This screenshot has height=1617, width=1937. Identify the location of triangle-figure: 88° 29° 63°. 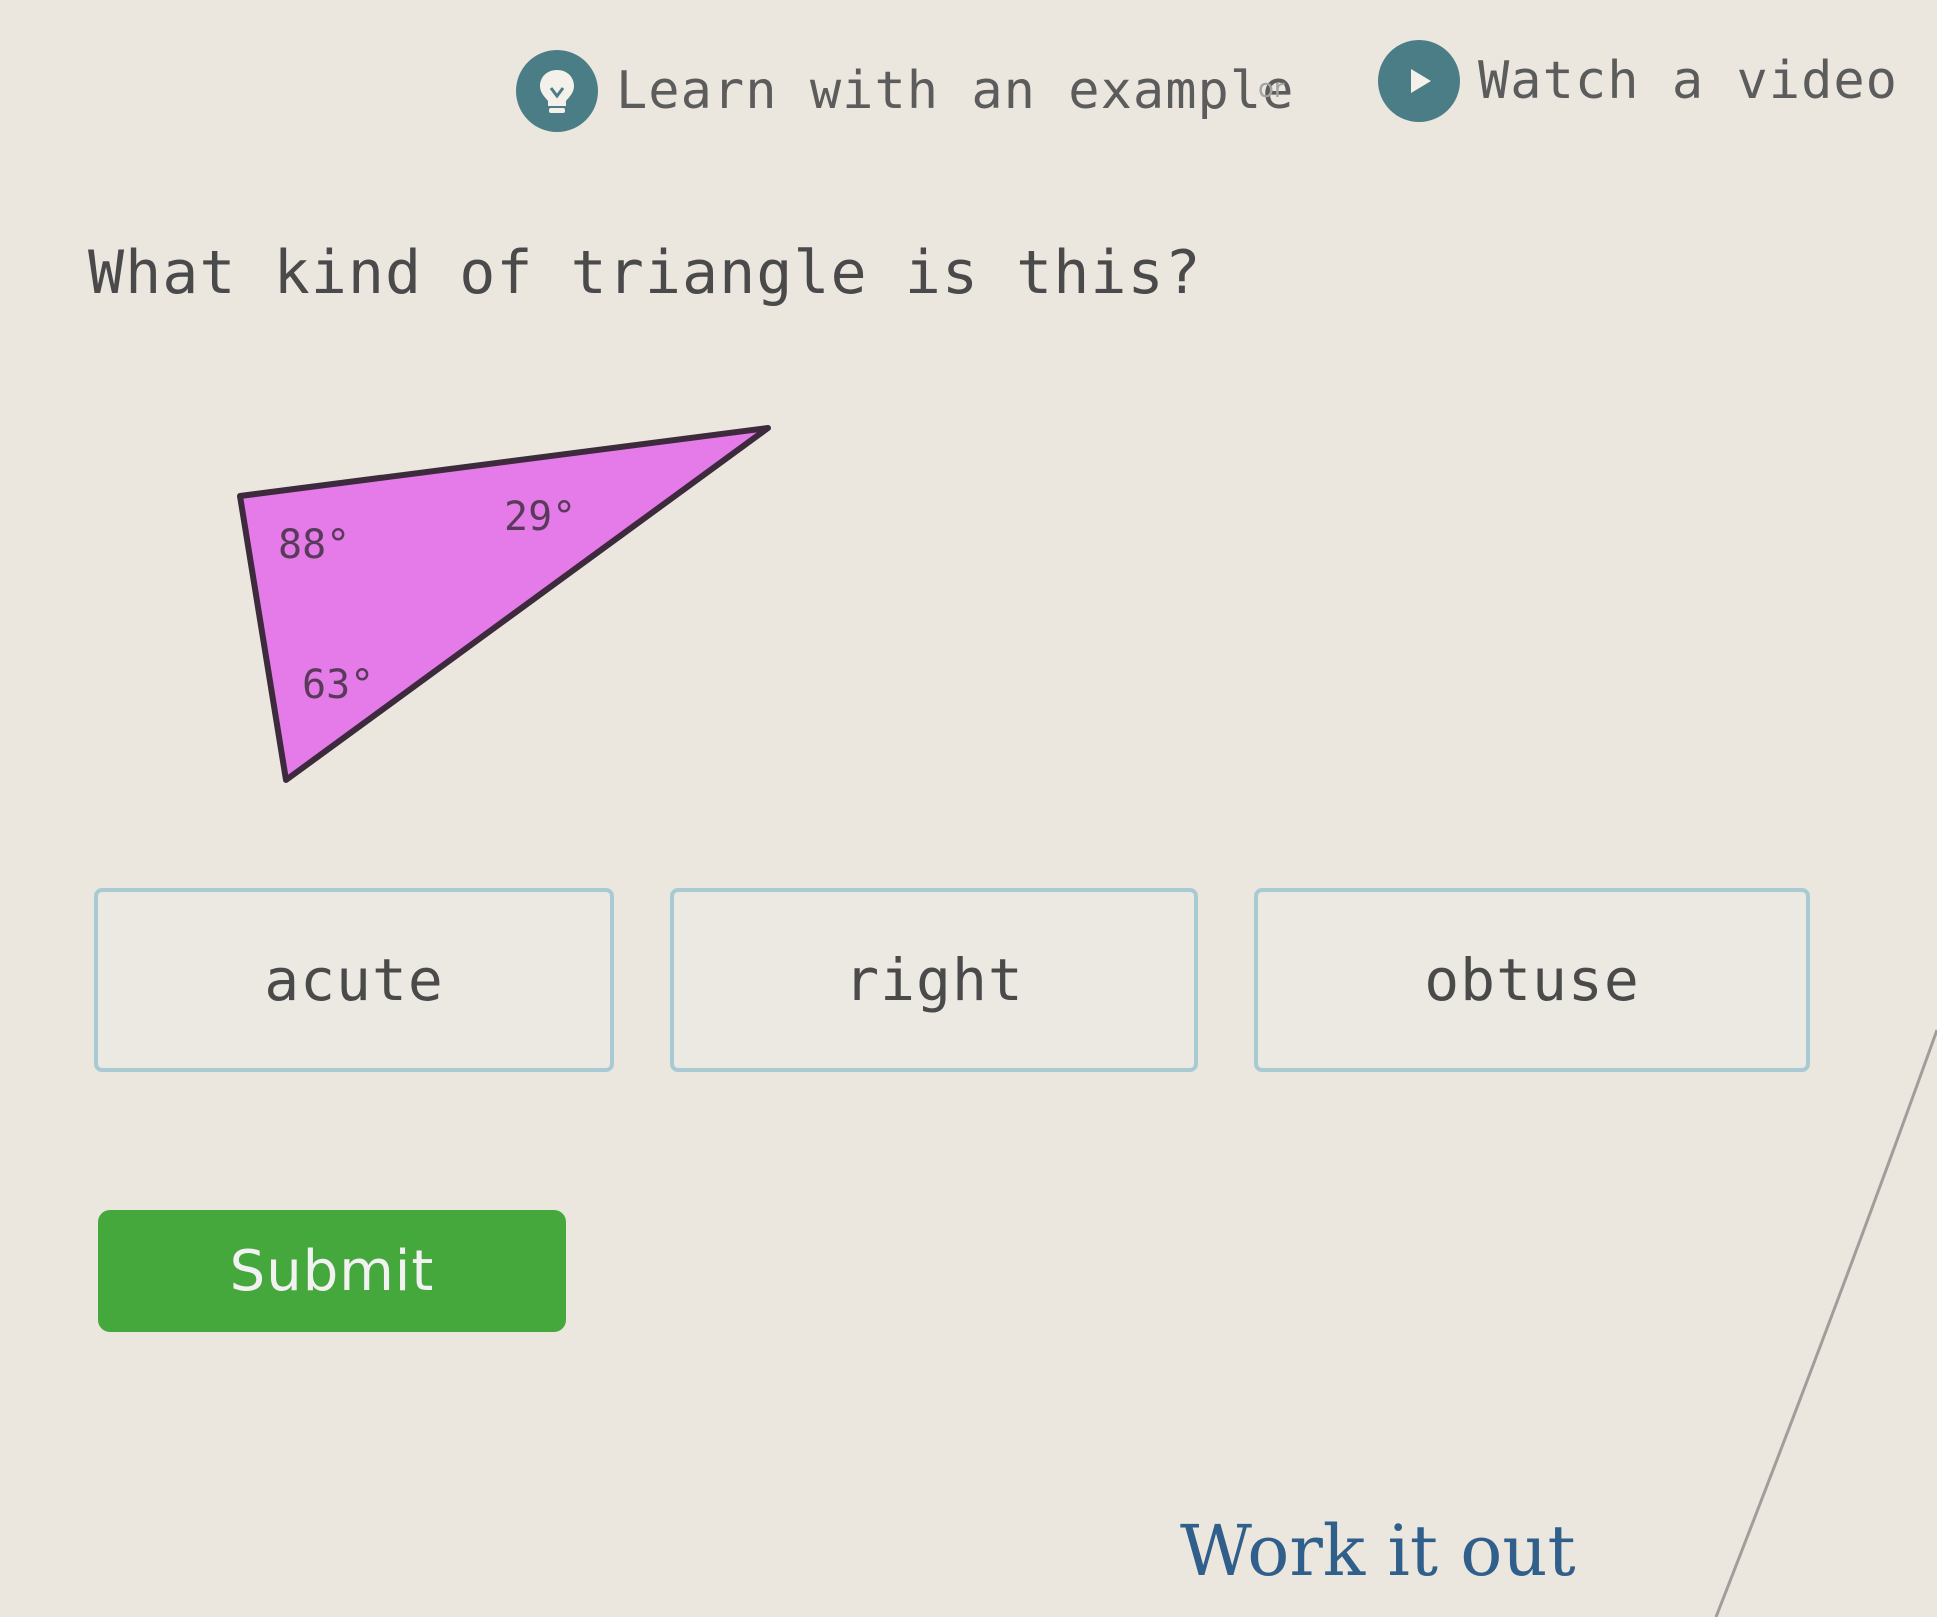
(500, 605).